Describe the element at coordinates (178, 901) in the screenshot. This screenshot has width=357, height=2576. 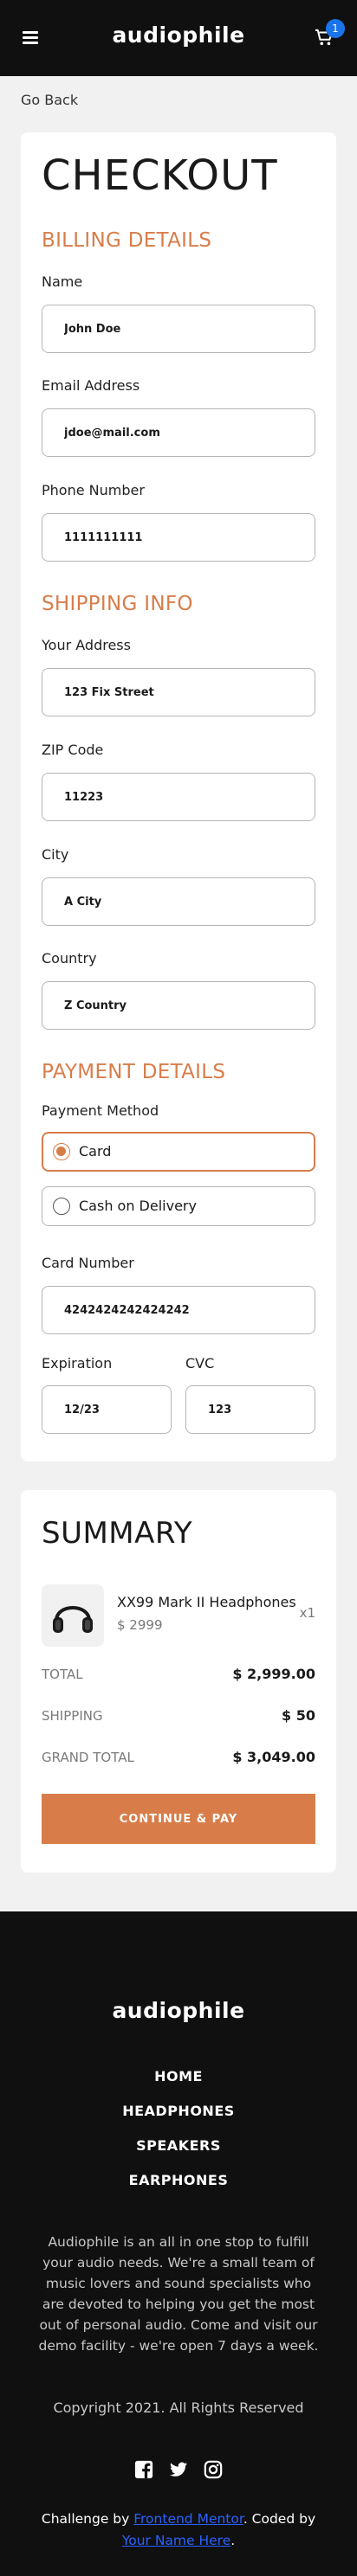
I see `city-field` at that location.